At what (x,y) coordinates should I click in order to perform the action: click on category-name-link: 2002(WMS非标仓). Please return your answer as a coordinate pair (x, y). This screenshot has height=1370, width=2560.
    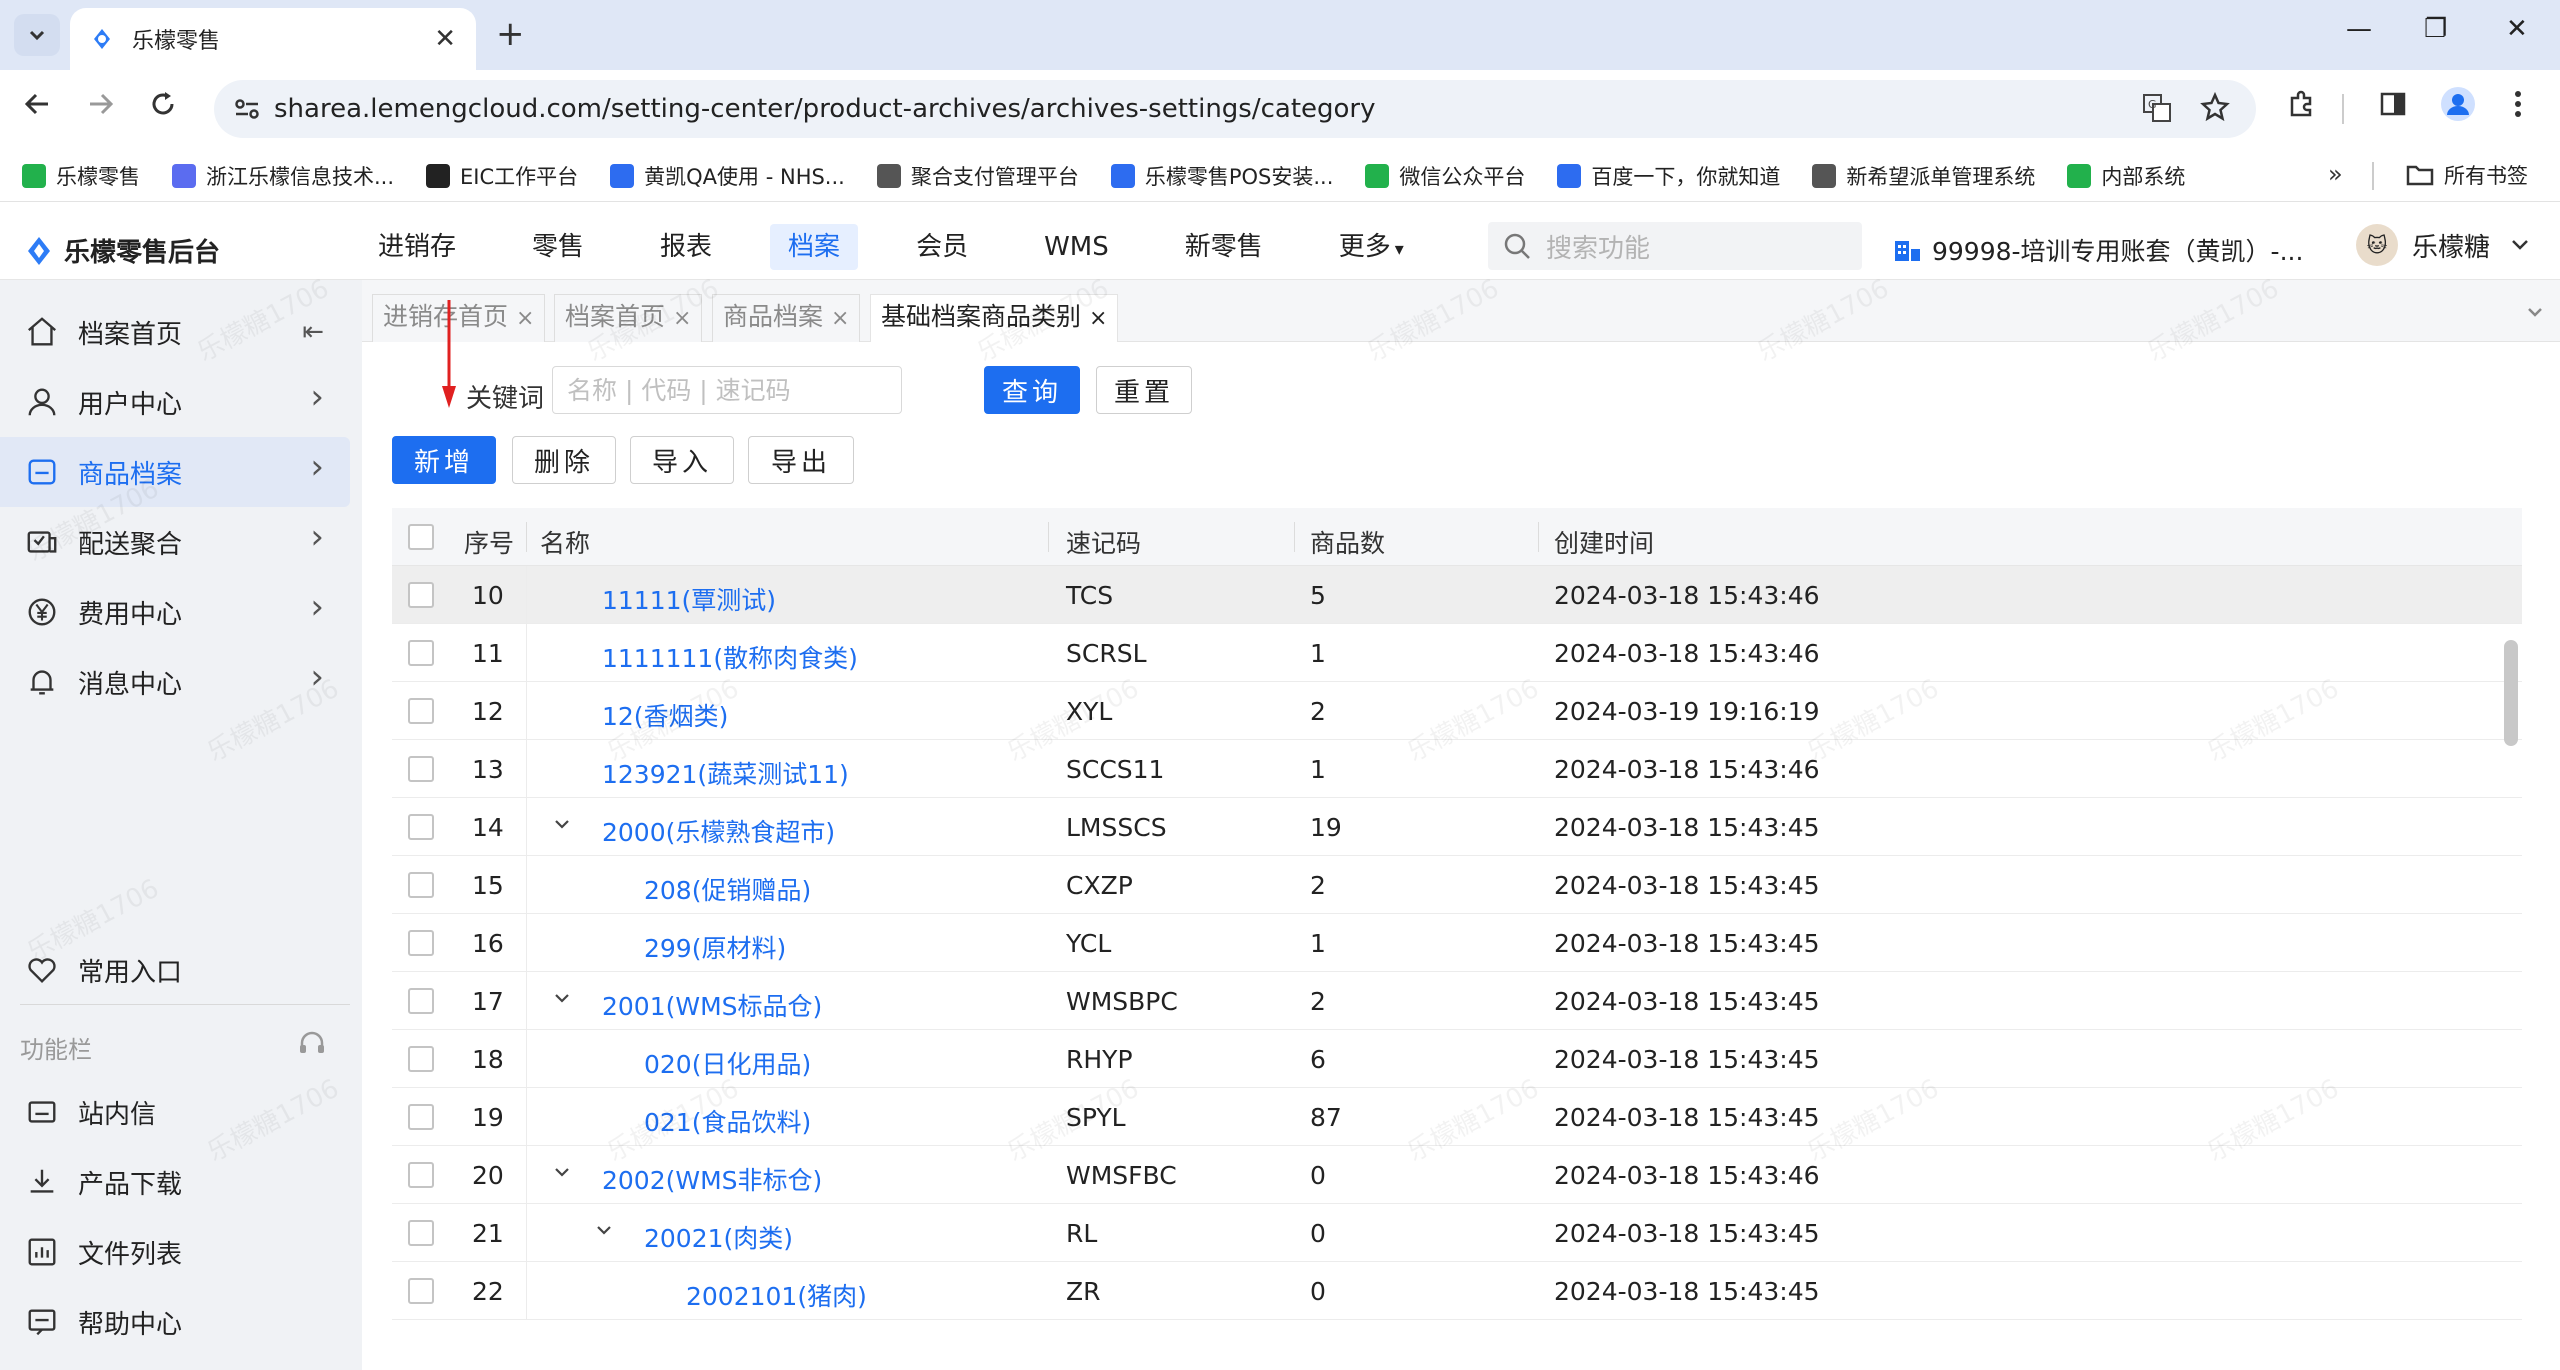
    Looking at the image, I should click on (712, 1179).